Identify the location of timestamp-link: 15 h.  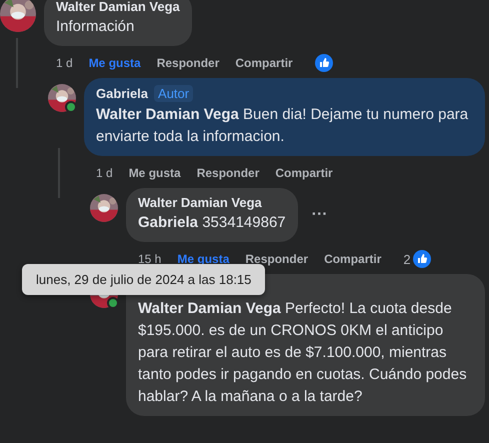
(150, 259).